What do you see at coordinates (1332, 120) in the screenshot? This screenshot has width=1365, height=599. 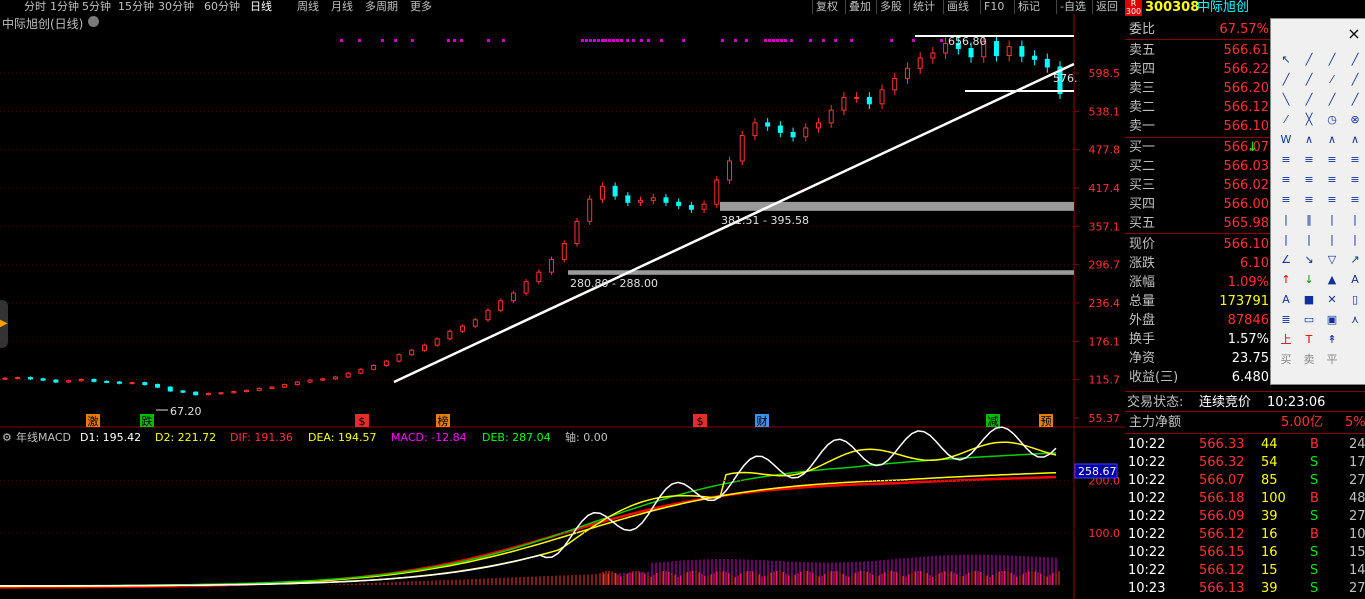 I see `draw-tool-icon: ◷` at bounding box center [1332, 120].